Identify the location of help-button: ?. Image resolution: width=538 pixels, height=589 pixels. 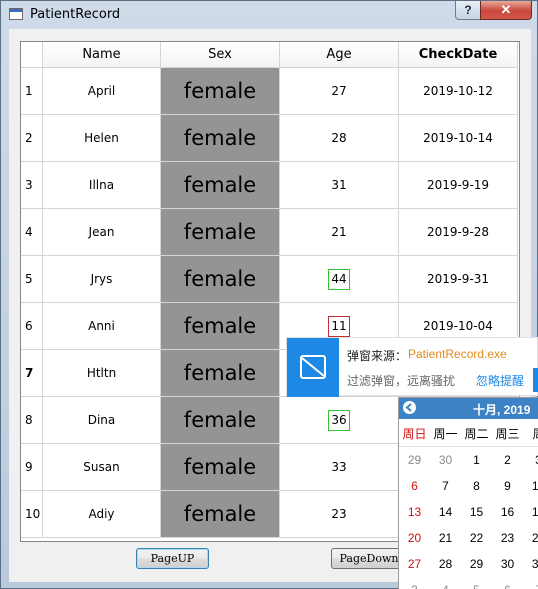
(468, 10).